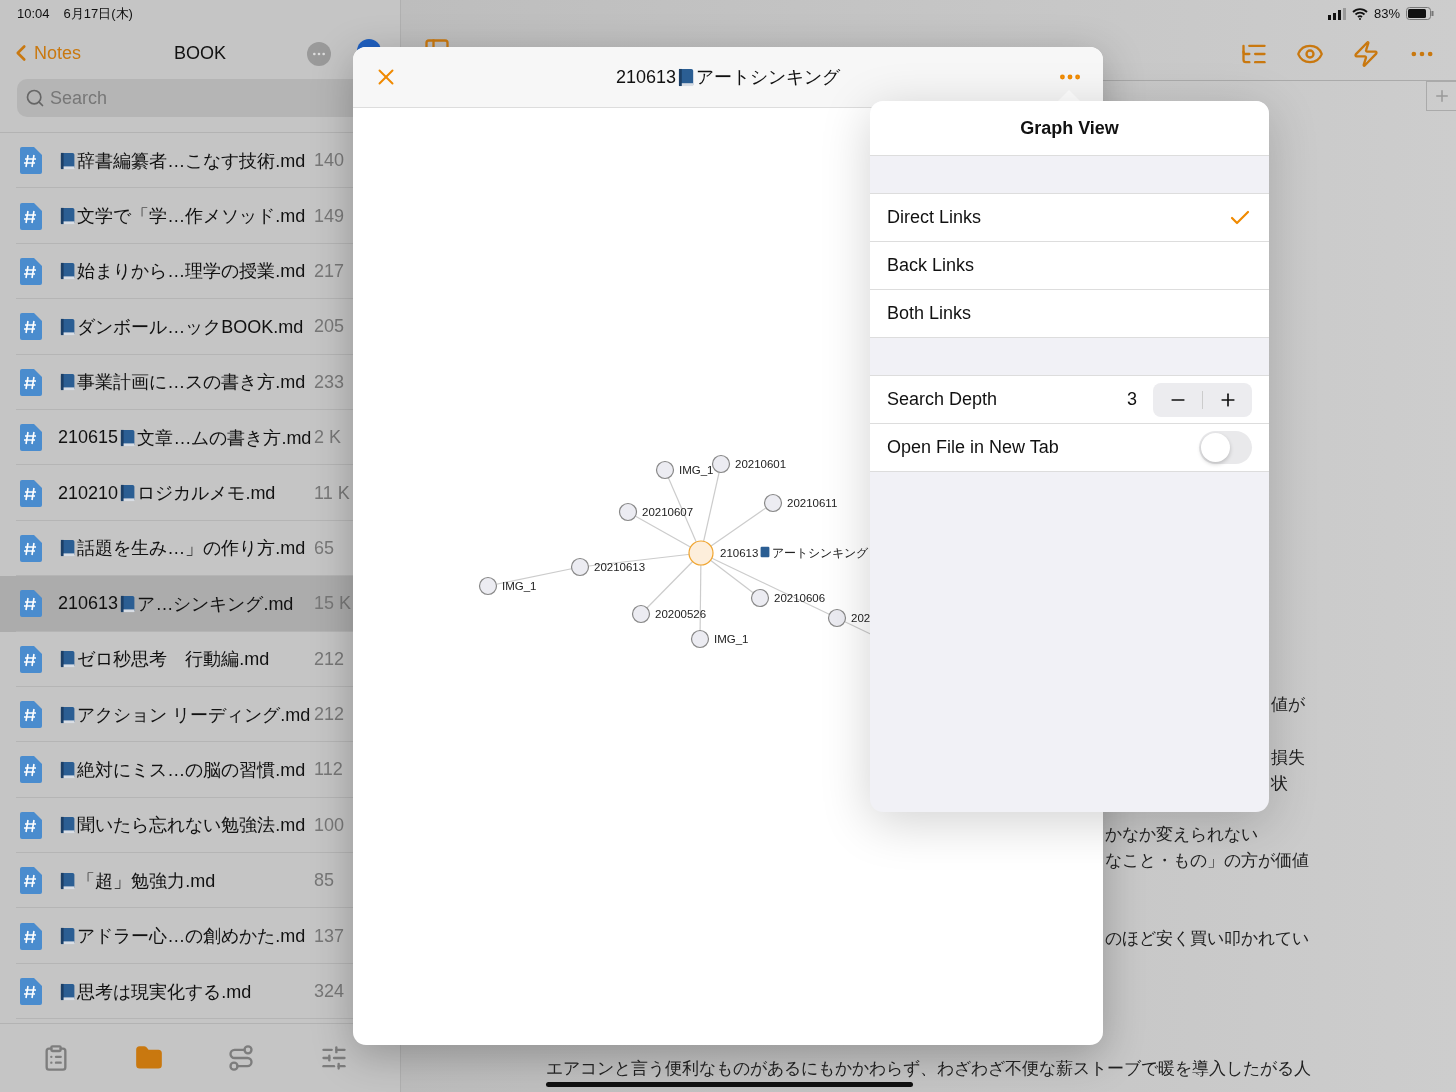 The image size is (1456, 1092). What do you see at coordinates (191, 272) in the screenshot?
I see `file-name: 始まりから…理学の授業.md` at bounding box center [191, 272].